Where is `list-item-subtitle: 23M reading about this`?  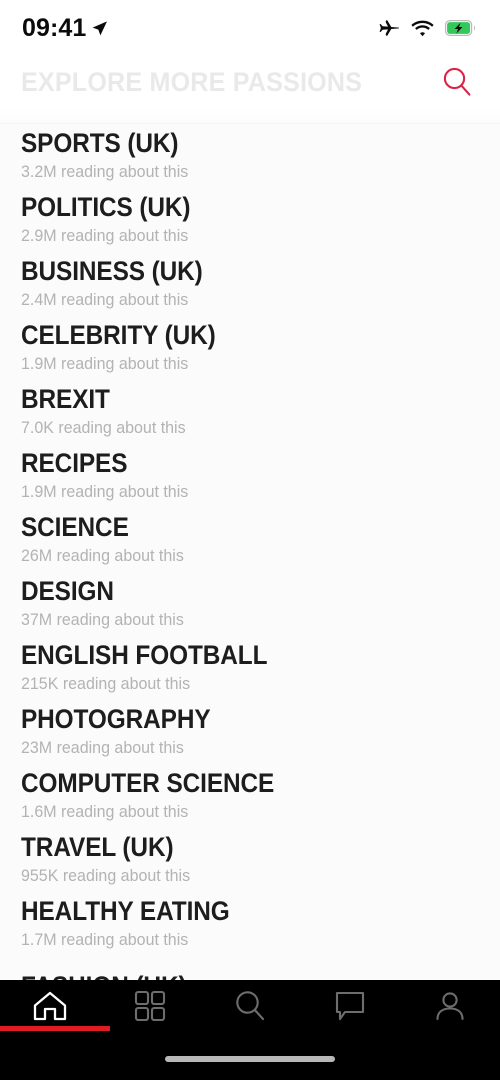 list-item-subtitle: 23M reading about this is located at coordinates (102, 747).